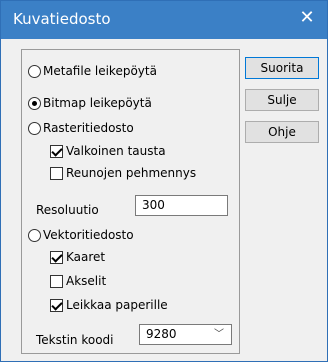 The width and height of the screenshot is (328, 362). I want to click on text-code-label: Tekstin koodi, so click(75, 340).